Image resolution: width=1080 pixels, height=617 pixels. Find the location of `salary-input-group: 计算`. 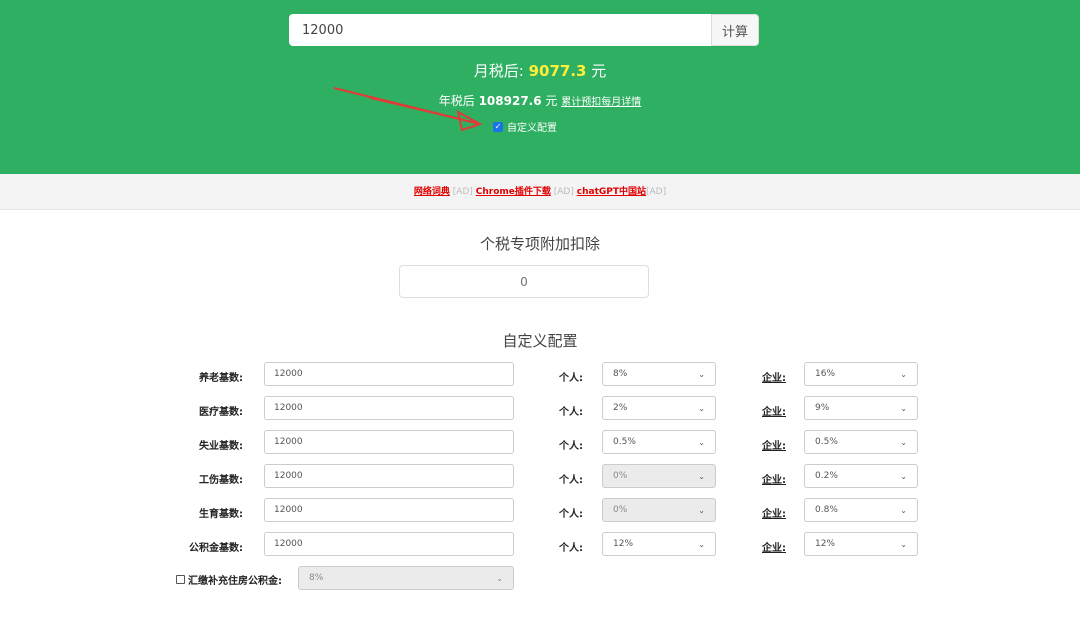

salary-input-group: 计算 is located at coordinates (524, 30).